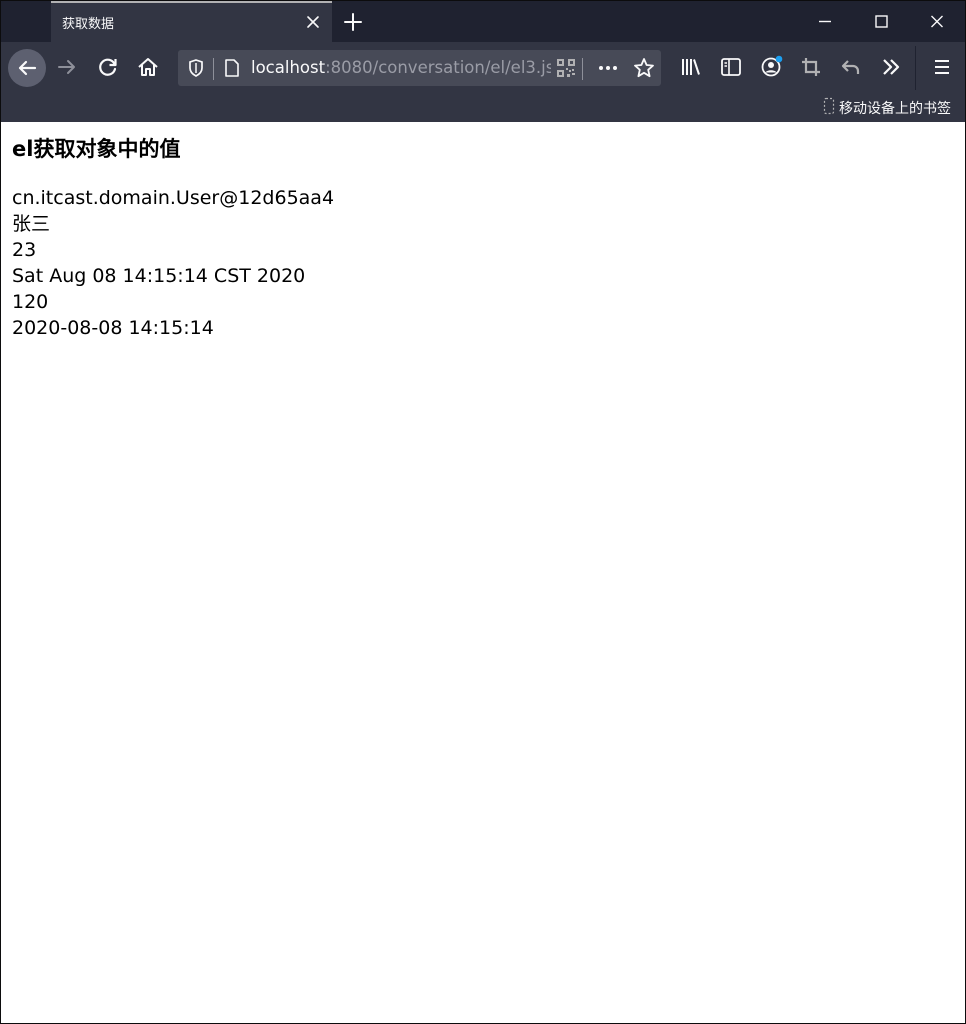 The image size is (966, 1024). Describe the element at coordinates (881, 21) in the screenshot. I see `maximize-icon` at that location.